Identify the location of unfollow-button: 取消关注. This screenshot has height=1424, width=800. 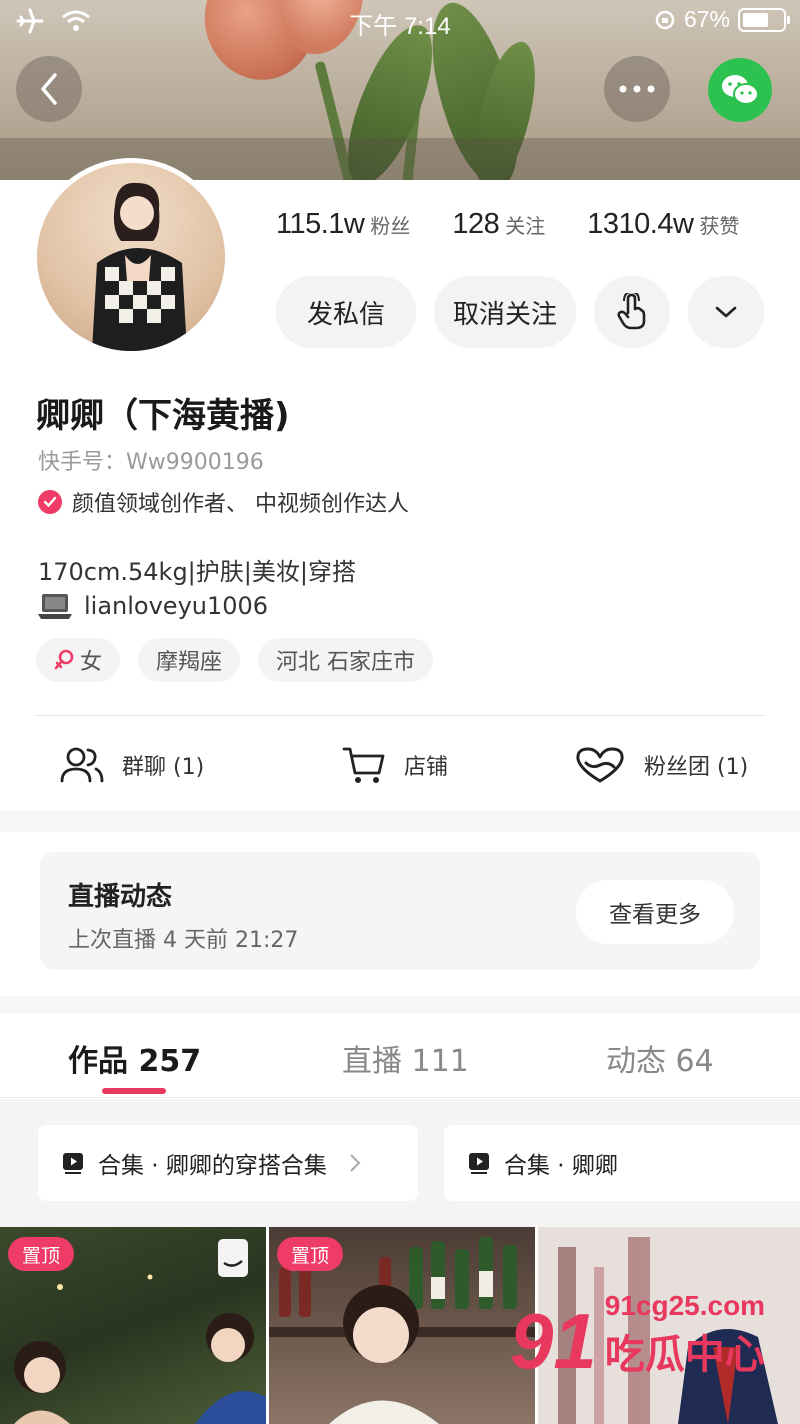
(505, 312).